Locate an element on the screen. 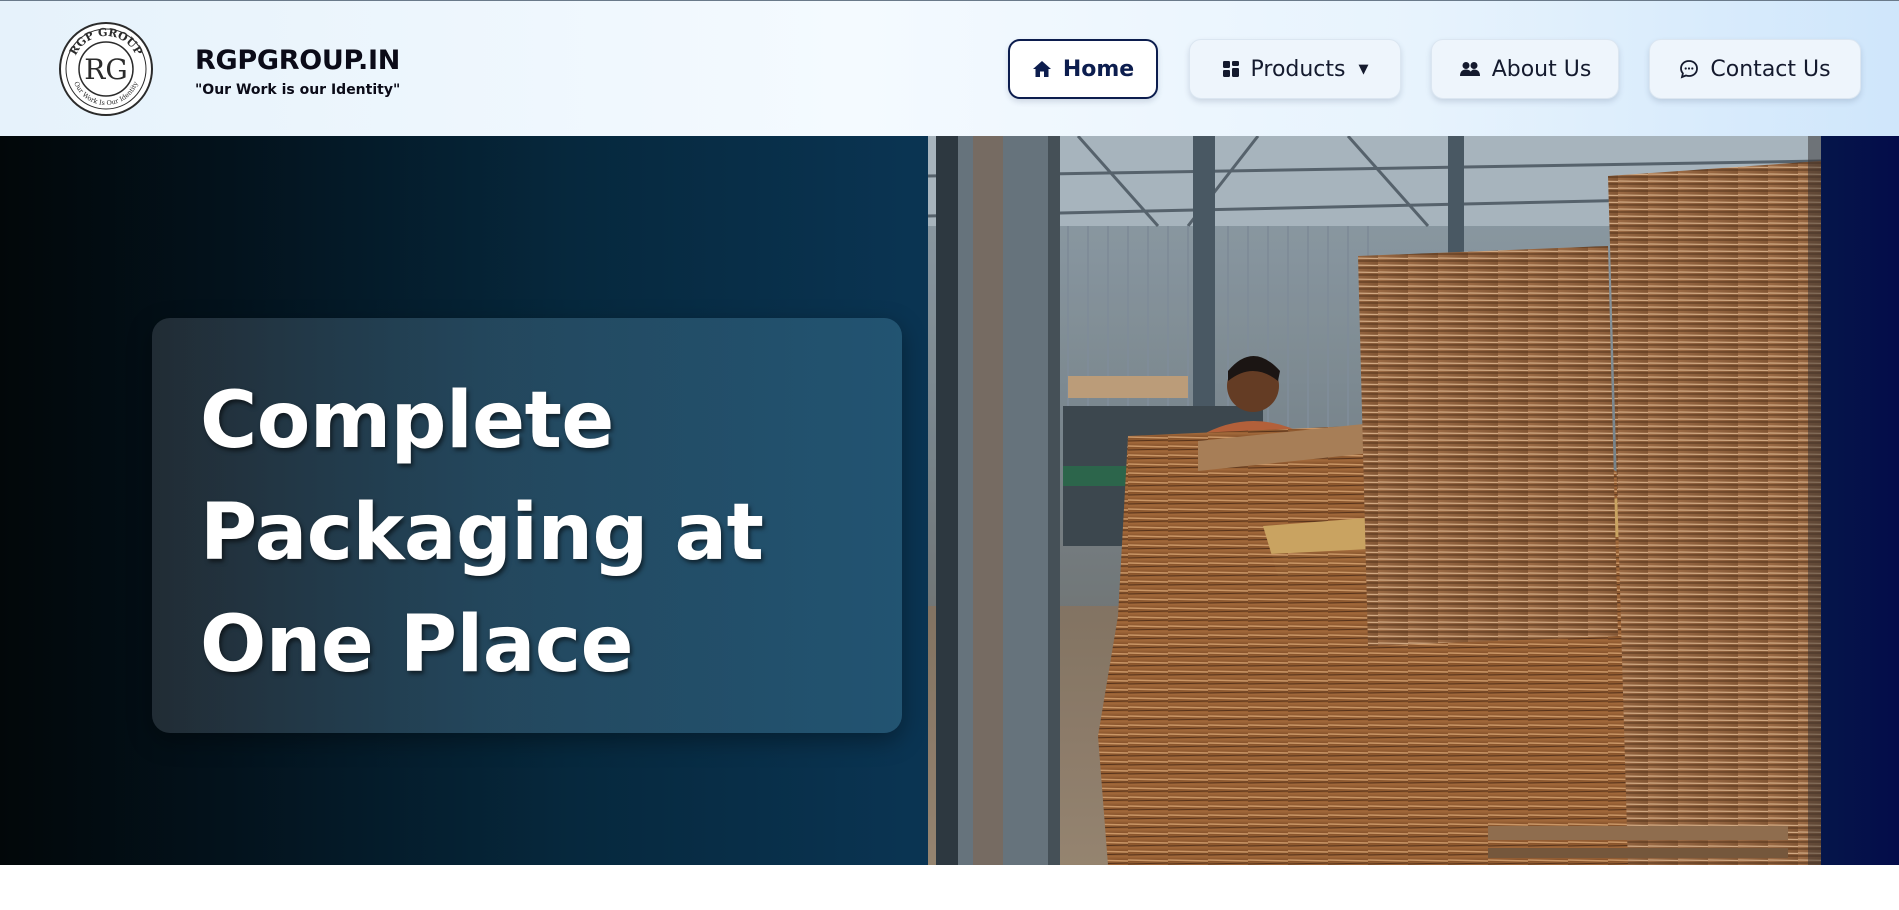  brand-tagline: "Our Work is our Identity" is located at coordinates (298, 90).